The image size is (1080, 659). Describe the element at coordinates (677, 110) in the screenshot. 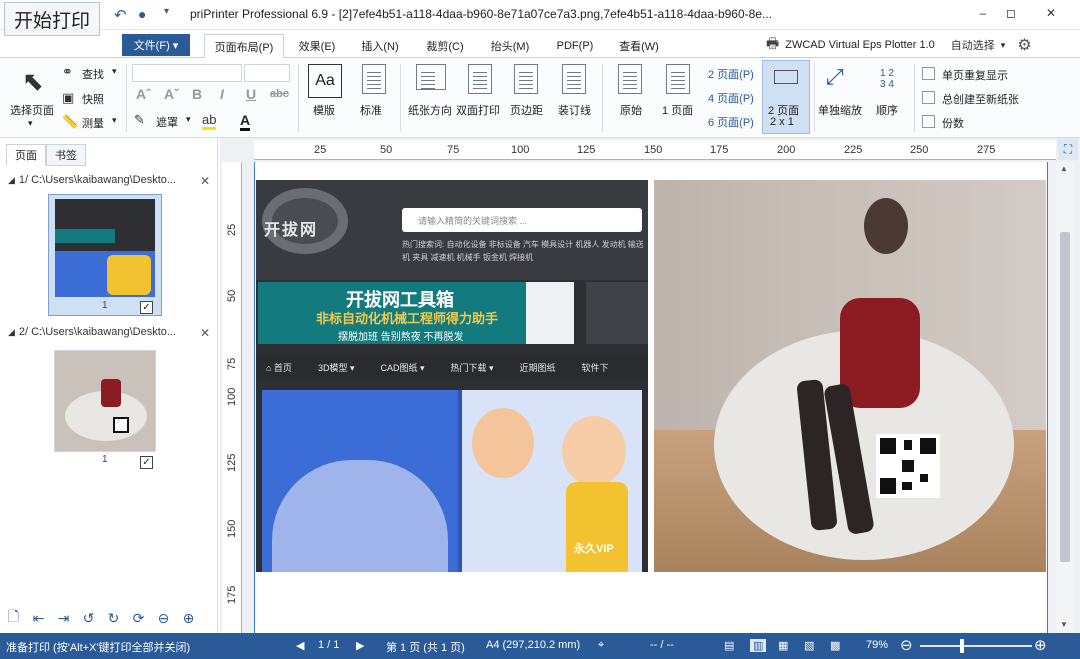

I see `one-page-button: 1 页面` at that location.